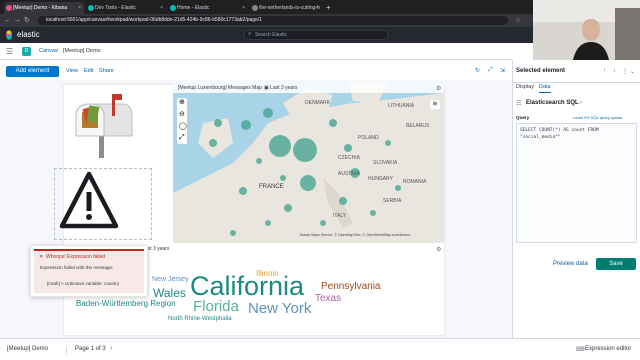 The image size is (640, 360). I want to click on expression-editor-button: Expression editor, so click(608, 349).